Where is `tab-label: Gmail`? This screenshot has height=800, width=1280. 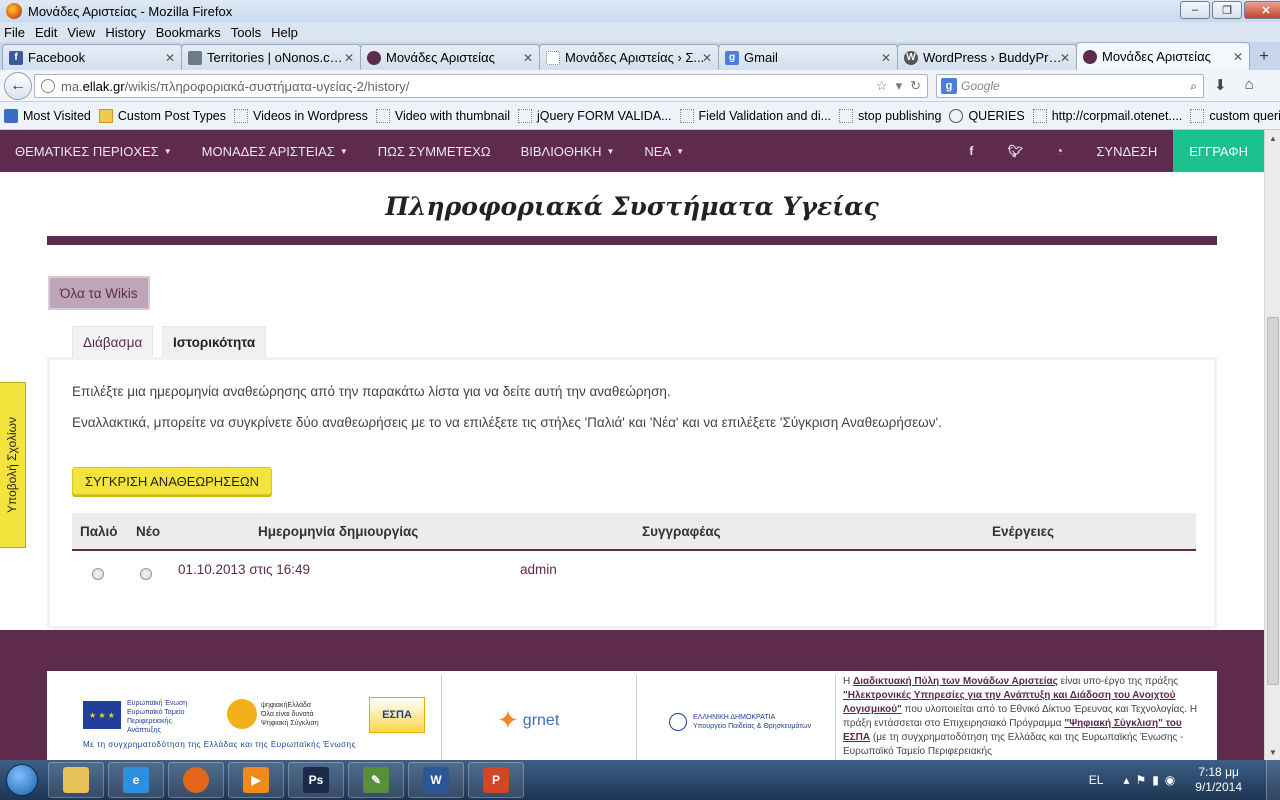
tab-label: Gmail is located at coordinates (761, 57).